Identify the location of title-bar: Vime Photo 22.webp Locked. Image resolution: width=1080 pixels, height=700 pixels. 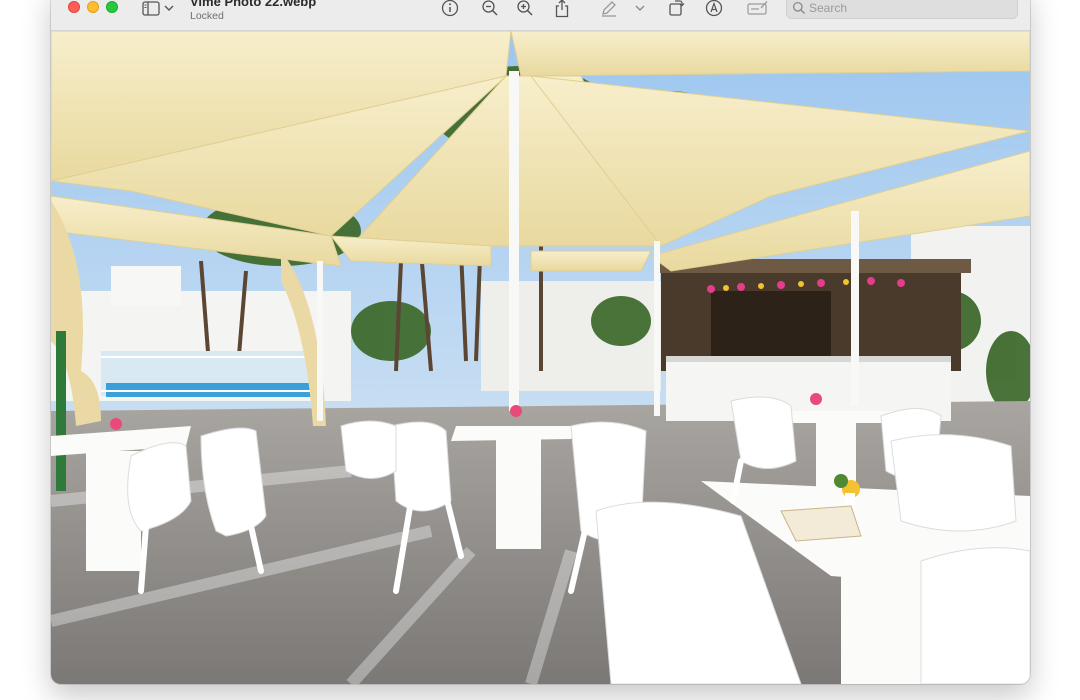
(540, 15).